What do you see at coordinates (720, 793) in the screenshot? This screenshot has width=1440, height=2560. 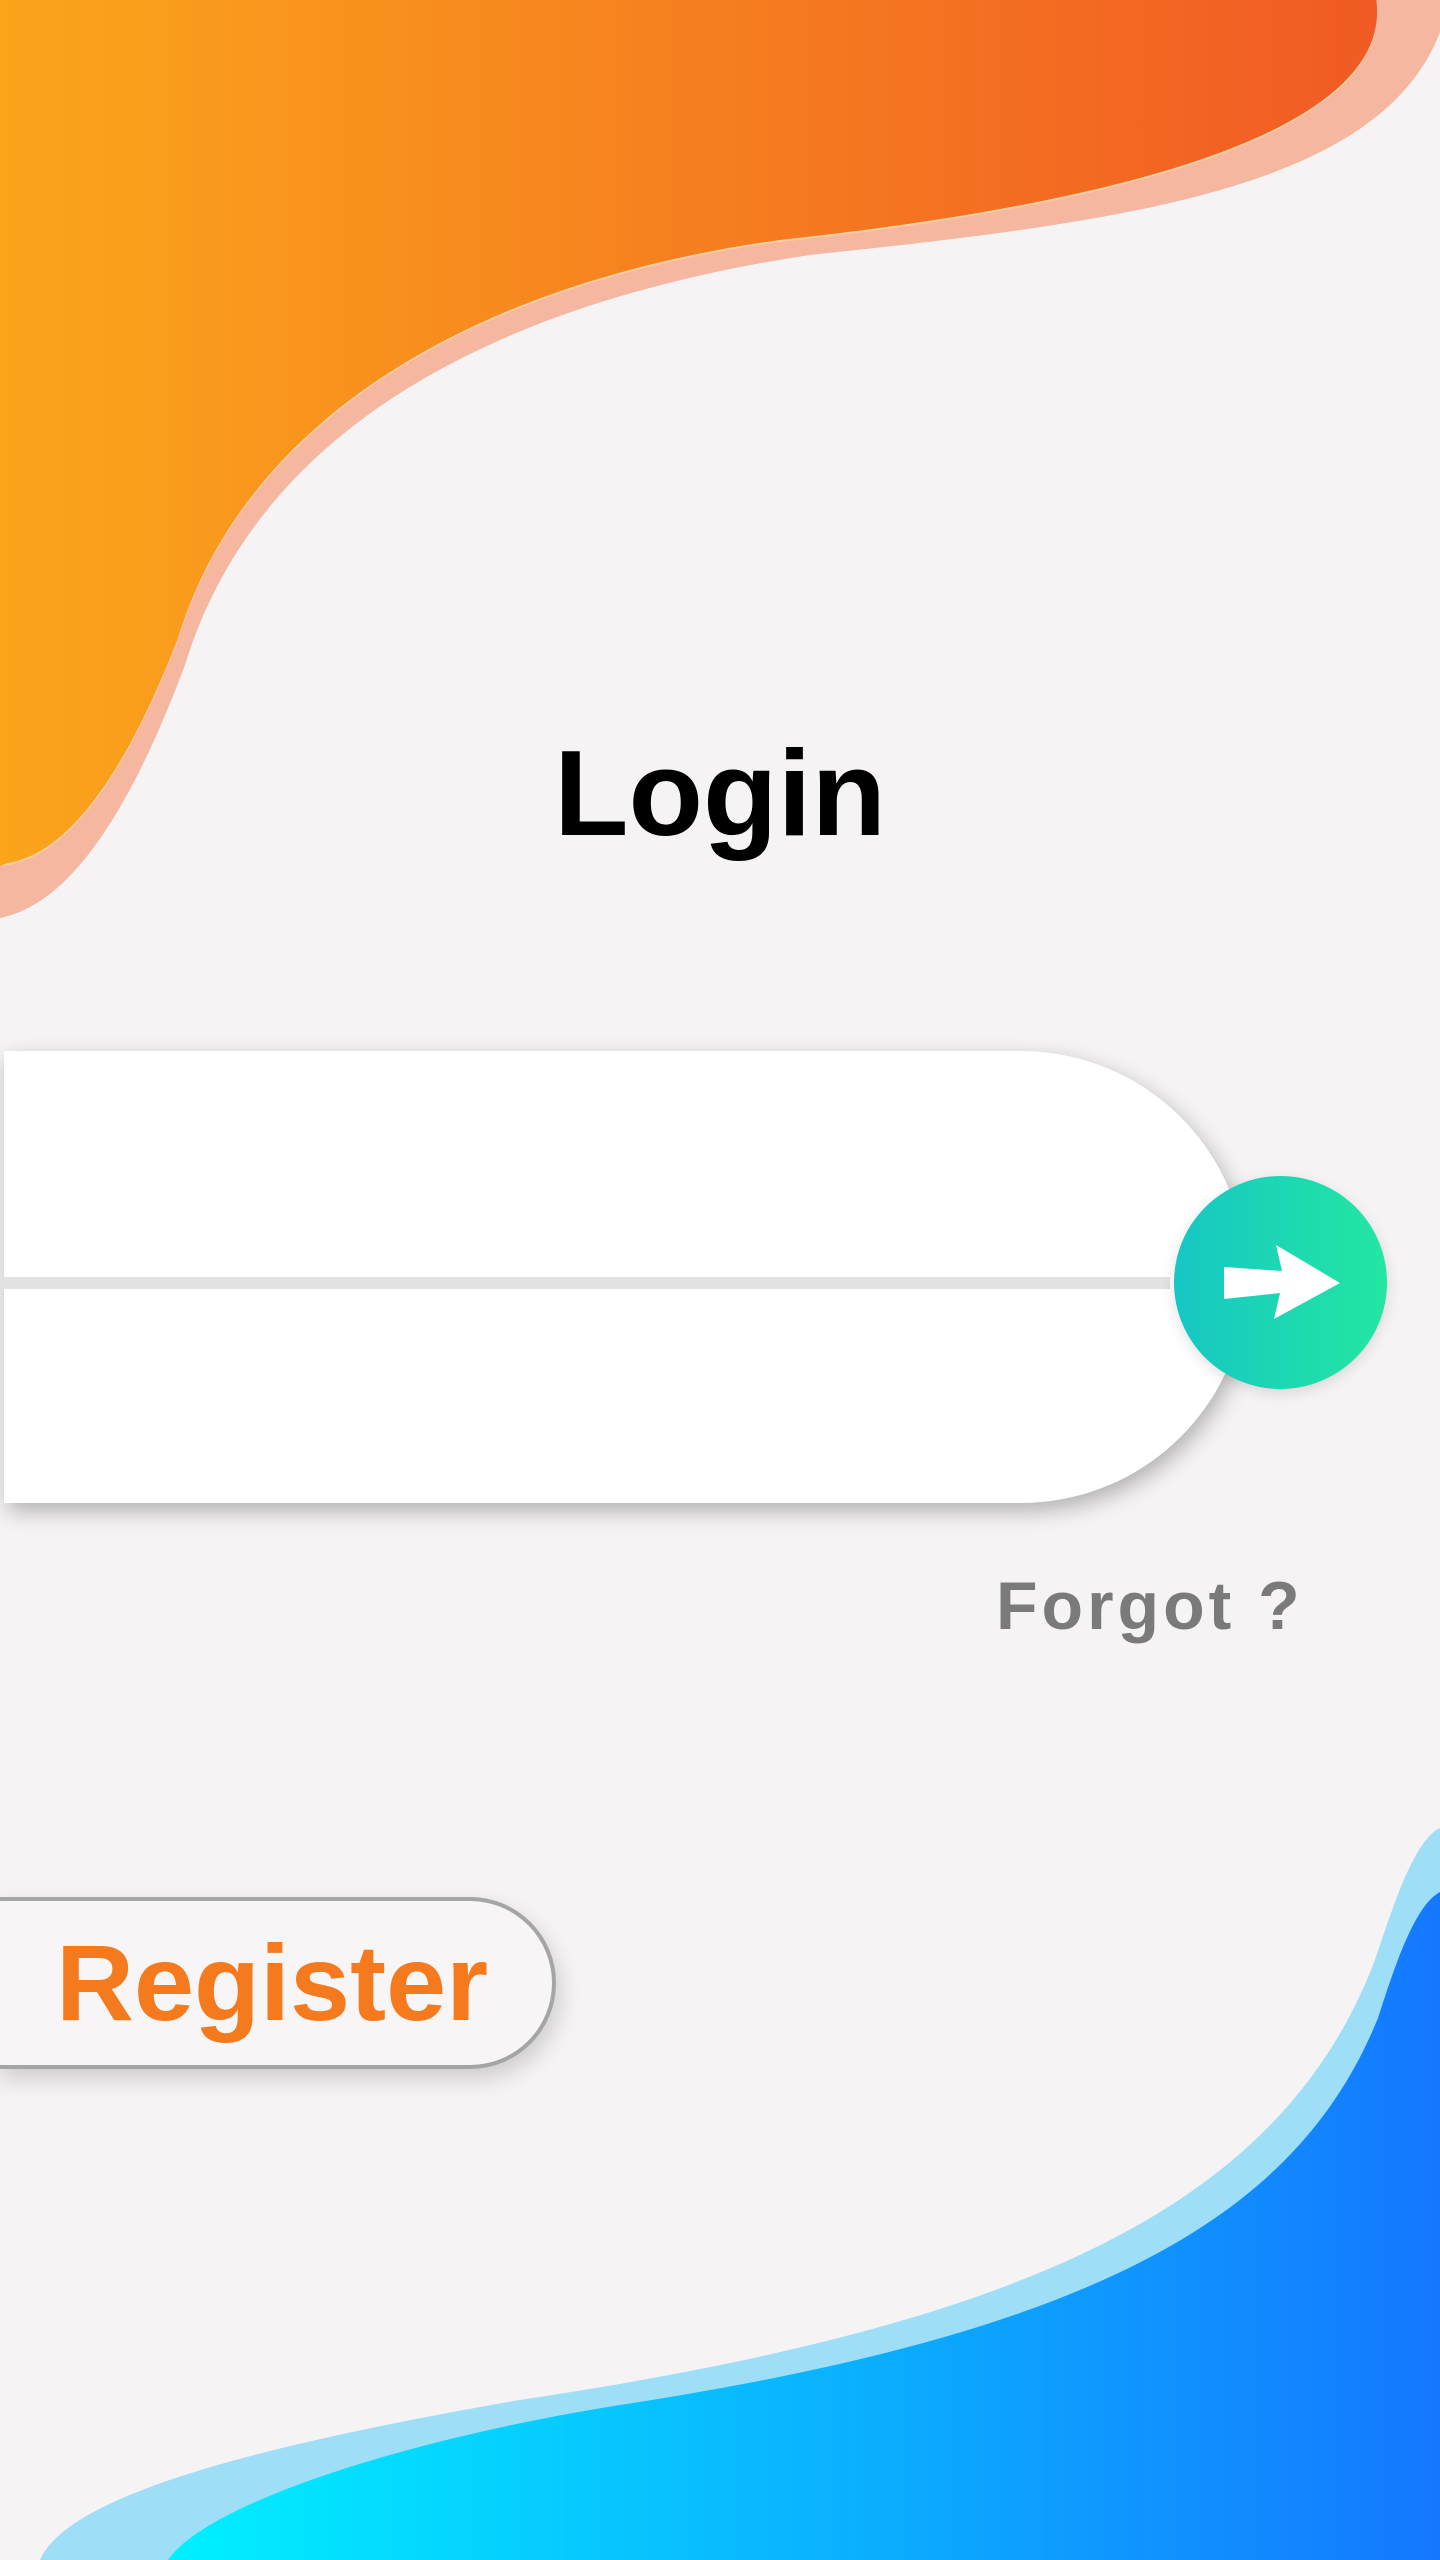 I see `page-title: Login` at bounding box center [720, 793].